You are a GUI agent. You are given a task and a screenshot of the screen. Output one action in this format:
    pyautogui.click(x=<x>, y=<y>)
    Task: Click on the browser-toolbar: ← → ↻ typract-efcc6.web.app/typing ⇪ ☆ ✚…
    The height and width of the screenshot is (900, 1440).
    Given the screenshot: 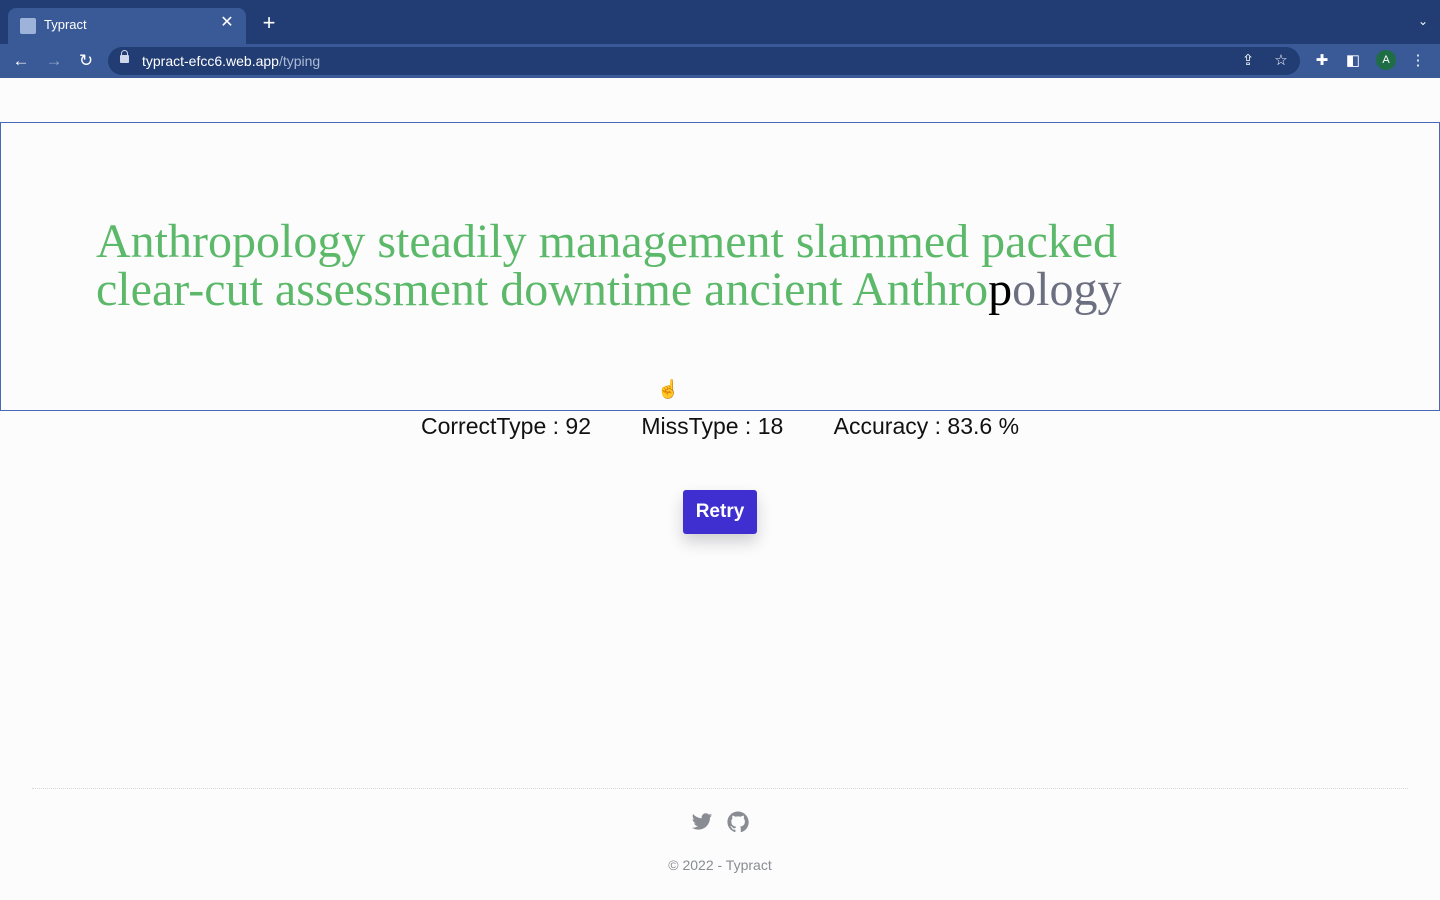 What is the action you would take?
    pyautogui.click(x=720, y=61)
    